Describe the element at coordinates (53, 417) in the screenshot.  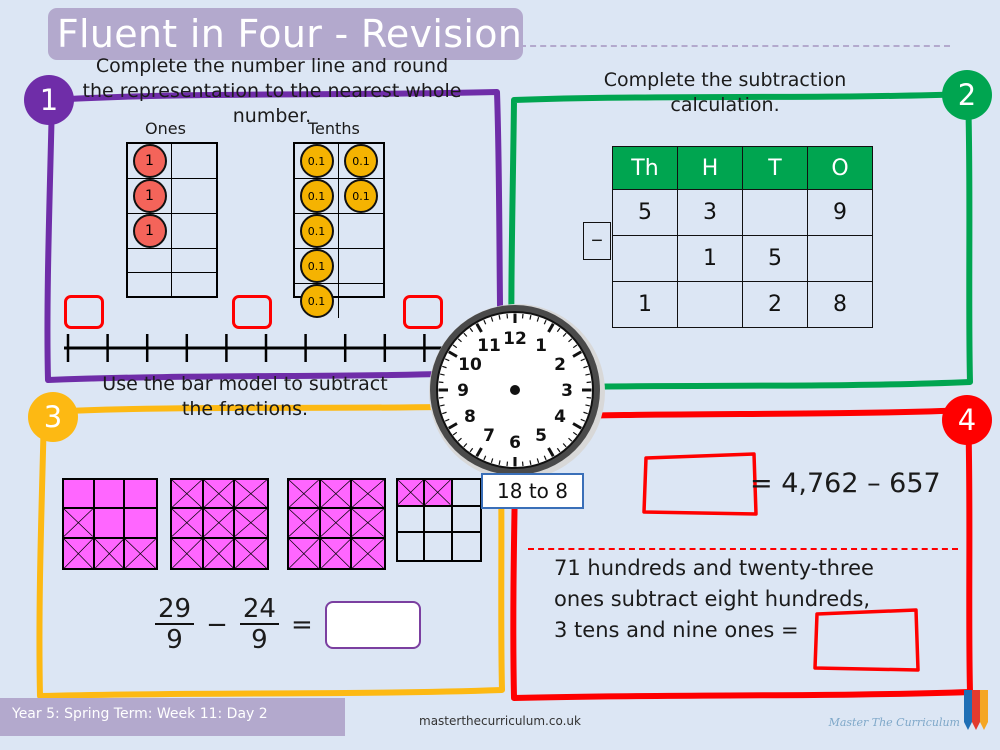
I see `section-badge-3: 3` at that location.